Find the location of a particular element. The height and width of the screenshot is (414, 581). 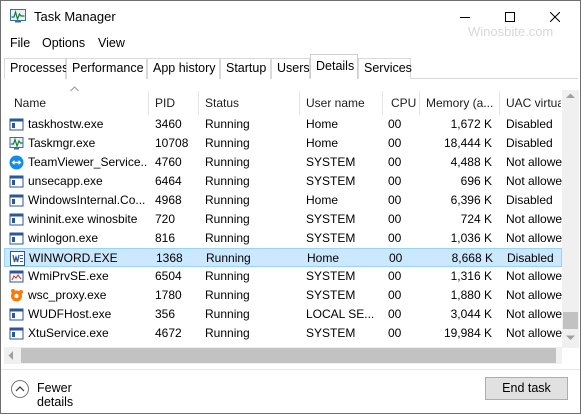

end-task-button: End task is located at coordinates (526, 388).